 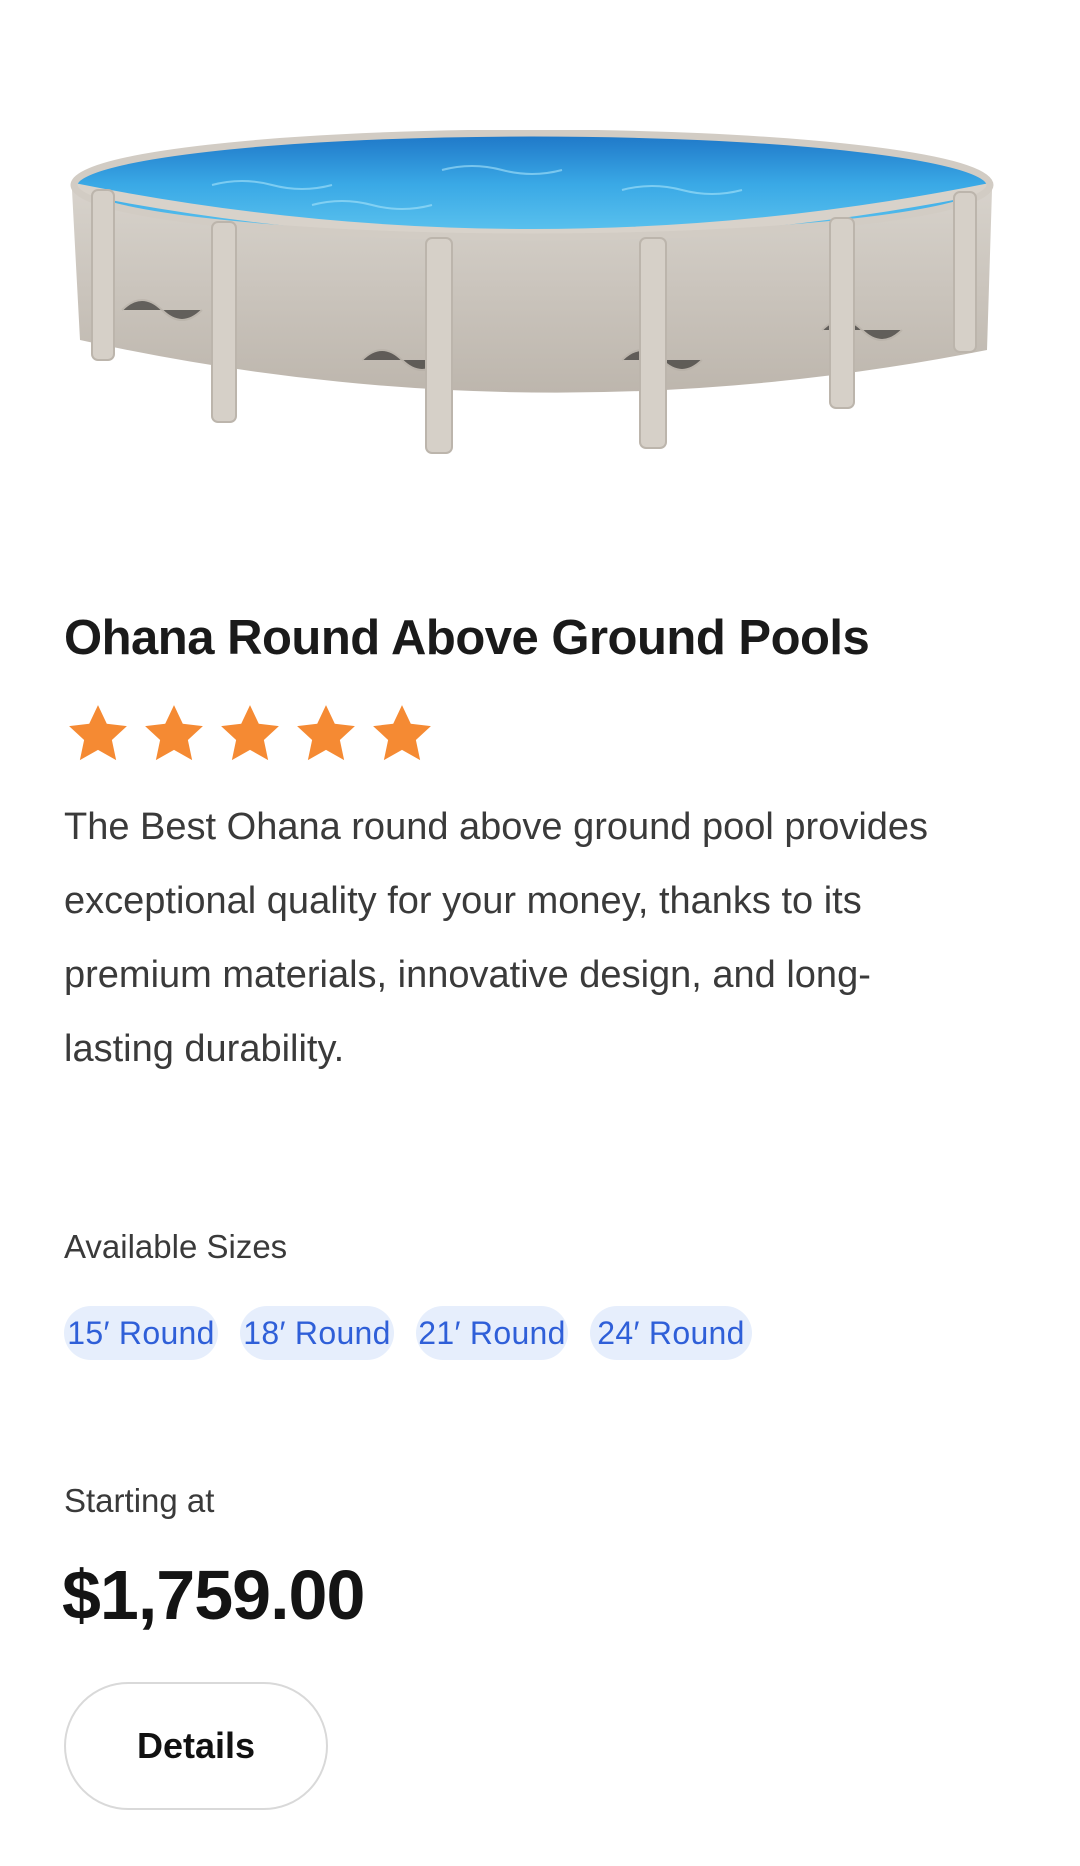 What do you see at coordinates (317, 1333) in the screenshot?
I see `size-chip-18: 18′ Round` at bounding box center [317, 1333].